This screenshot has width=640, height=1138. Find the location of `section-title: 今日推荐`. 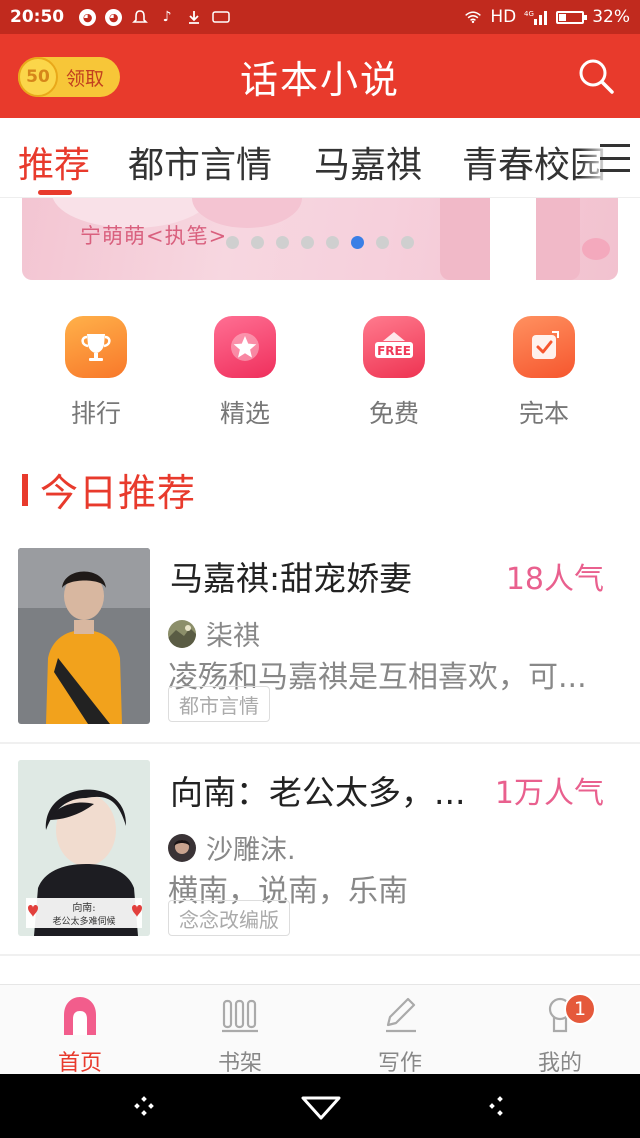

section-title: 今日推荐 is located at coordinates (118, 493).